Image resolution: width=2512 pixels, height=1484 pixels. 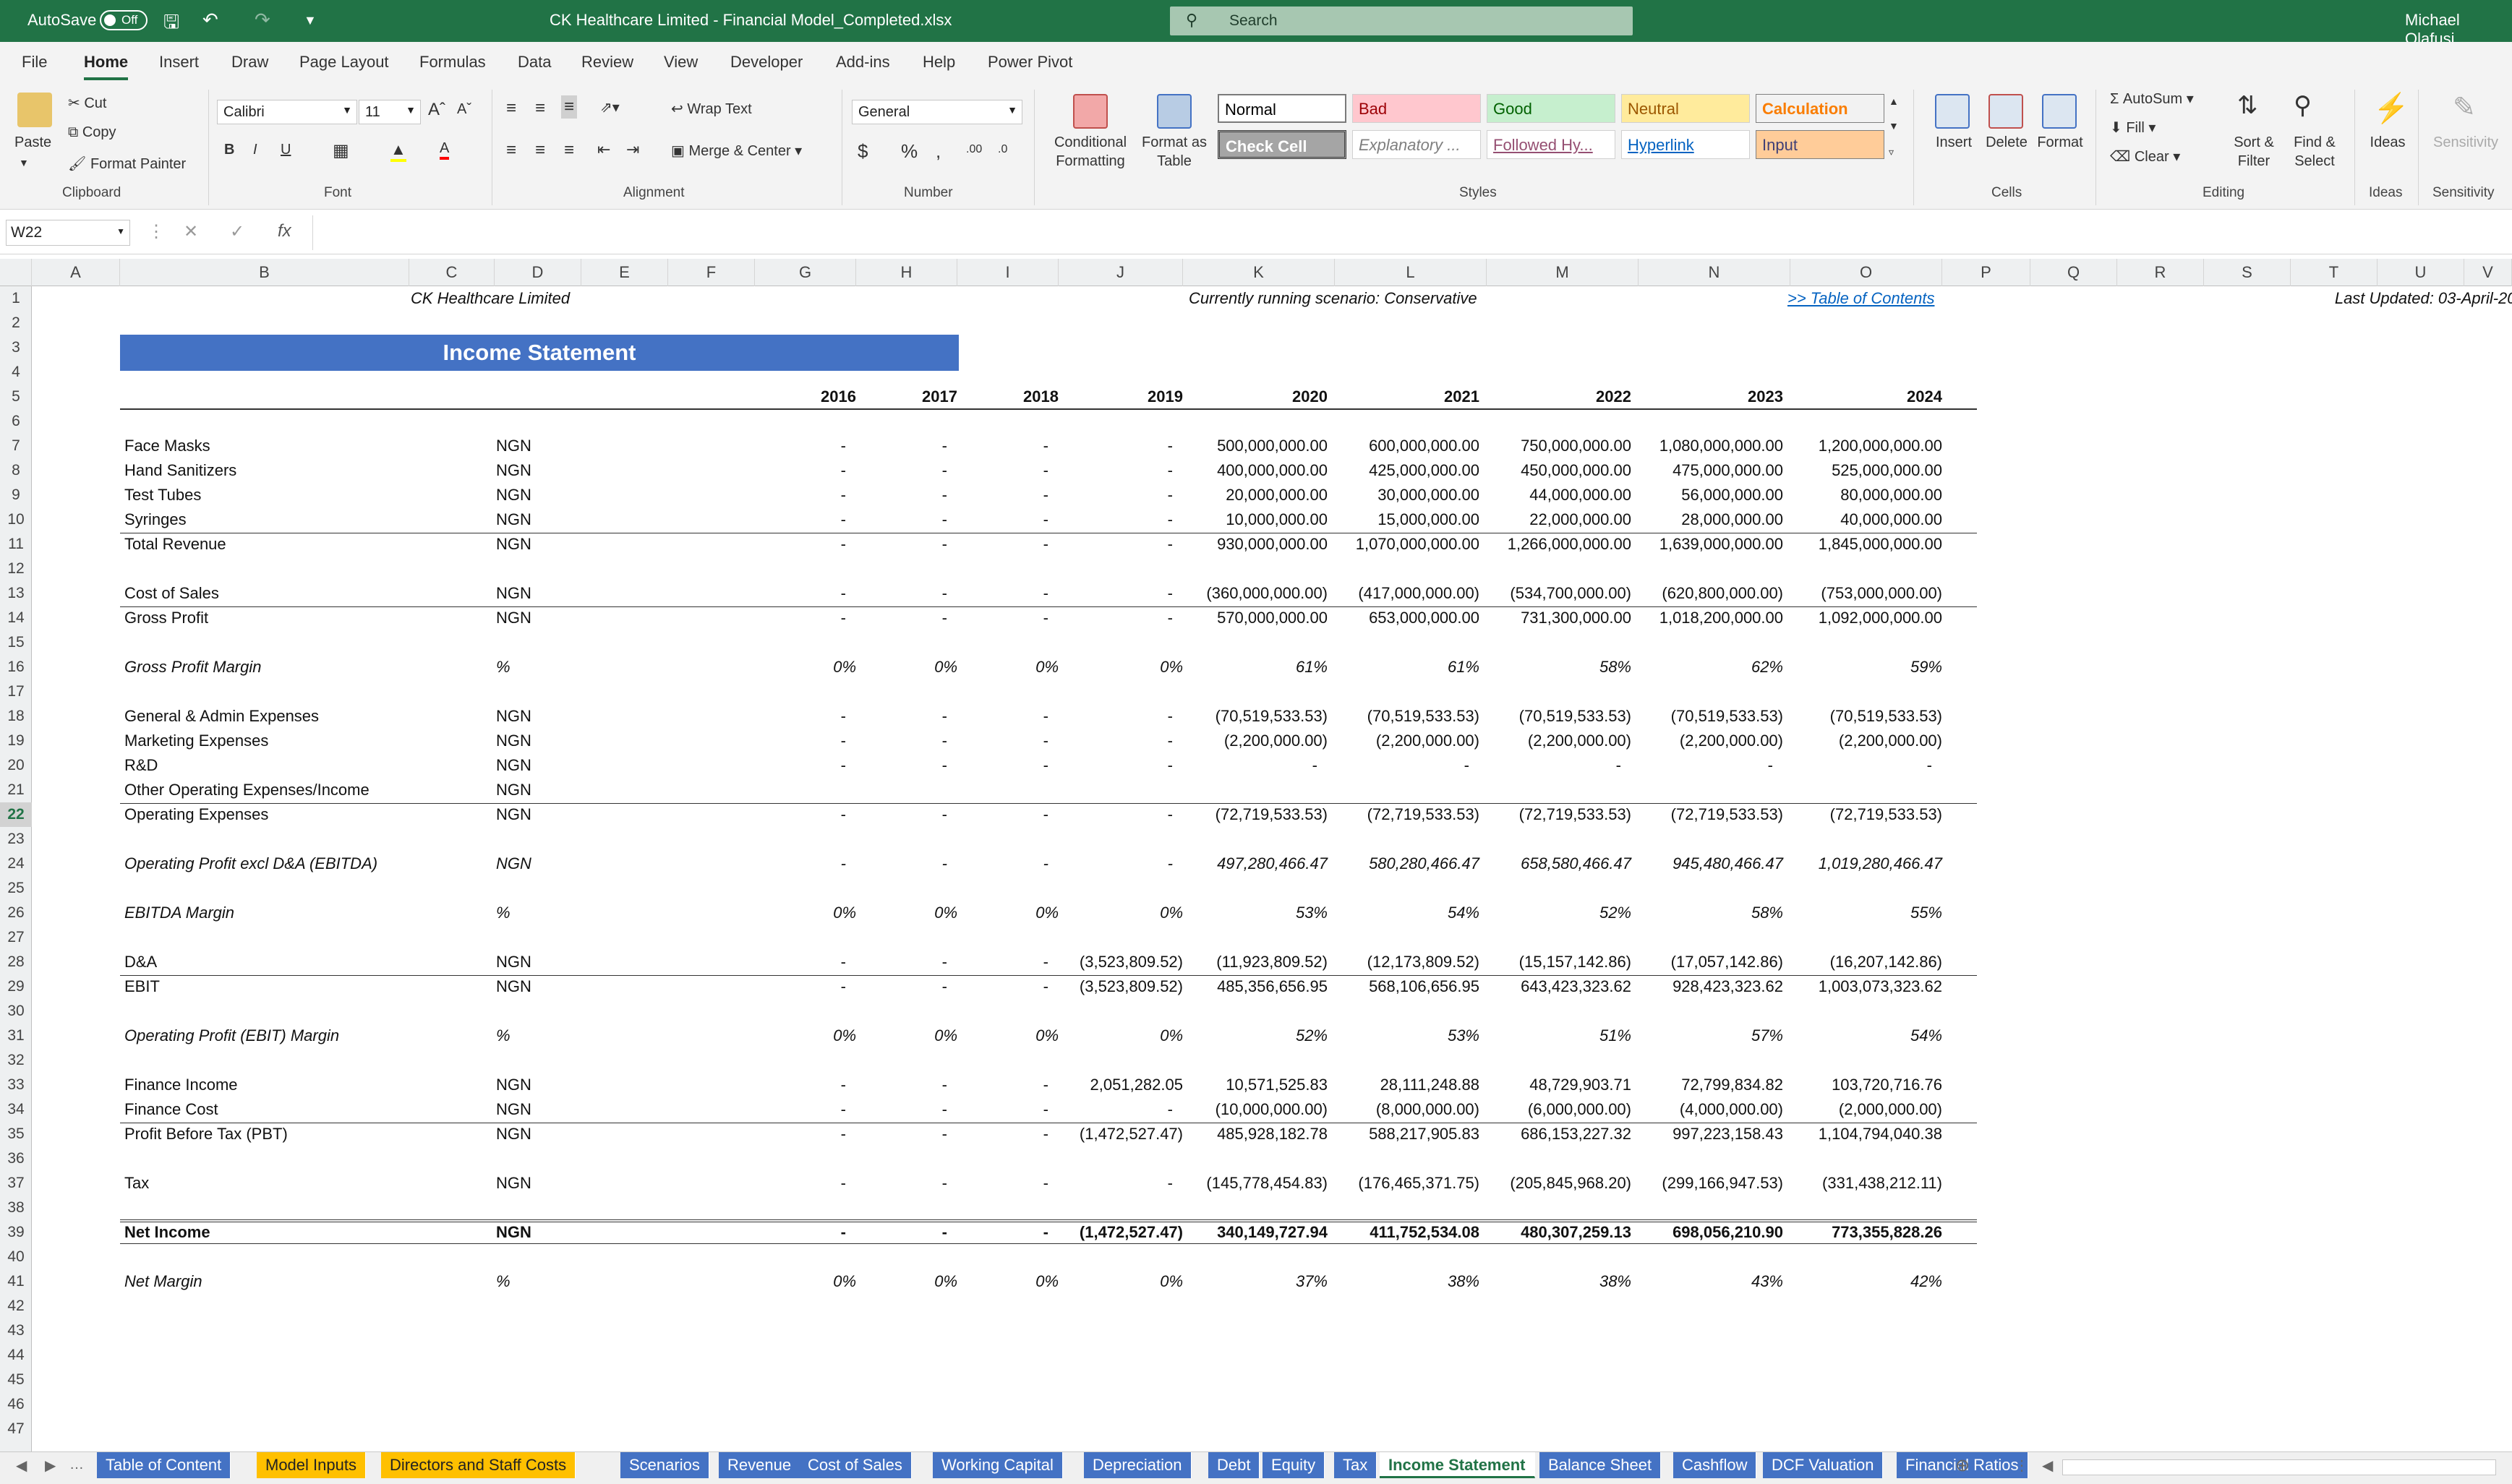 What do you see at coordinates (736, 151) in the screenshot?
I see `merge-center-button: ▣ Merge & Center ▾` at bounding box center [736, 151].